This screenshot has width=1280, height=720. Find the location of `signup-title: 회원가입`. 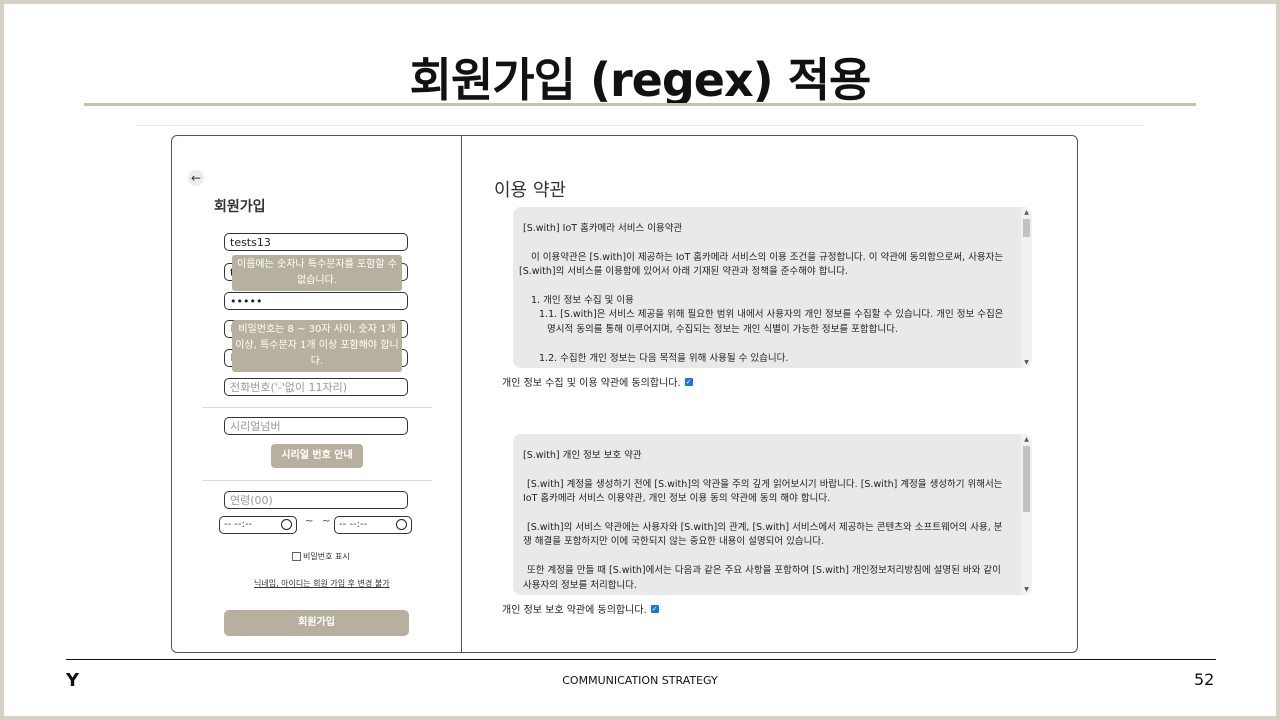

signup-title: 회원가입 is located at coordinates (240, 207).